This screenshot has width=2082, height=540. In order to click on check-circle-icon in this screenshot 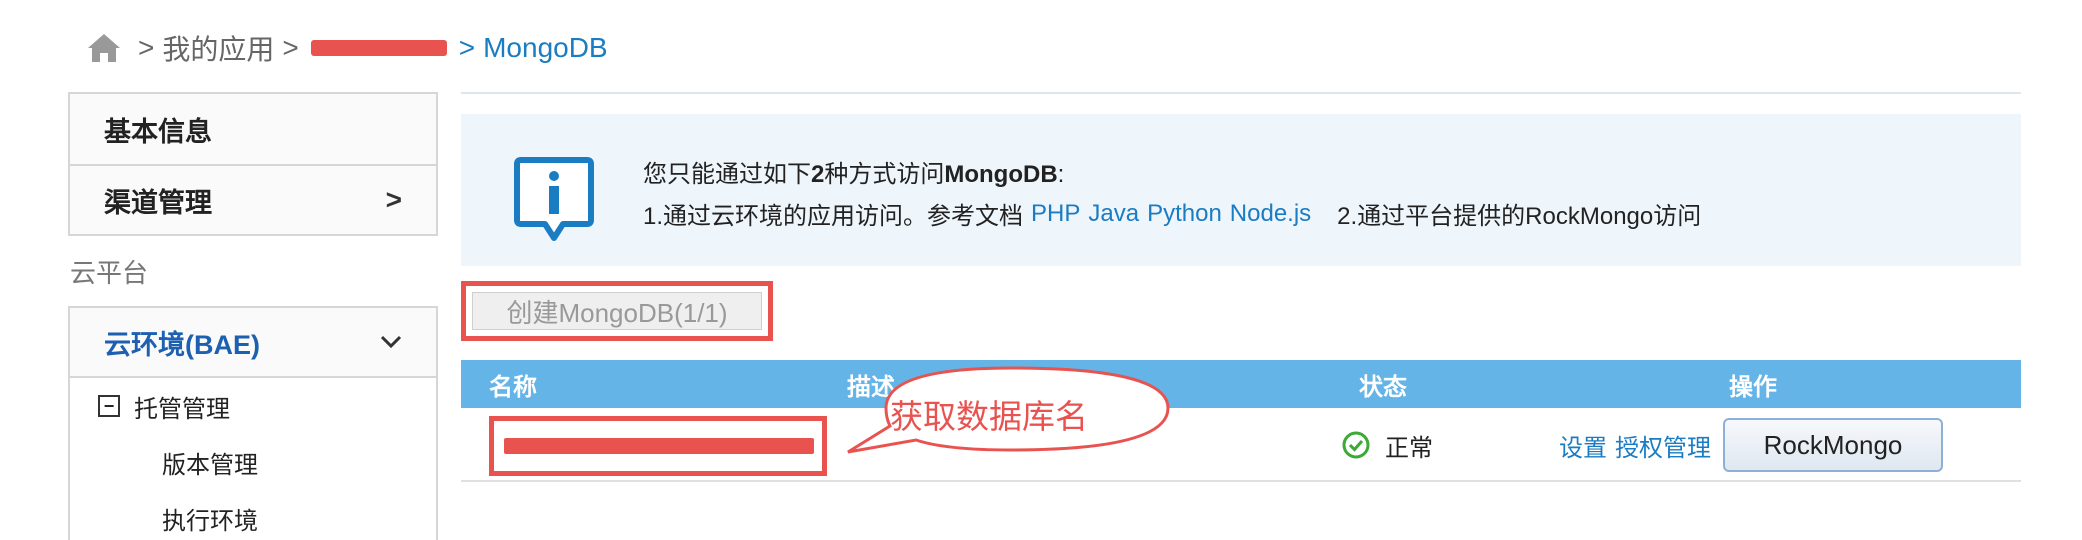, I will do `click(1356, 445)`.